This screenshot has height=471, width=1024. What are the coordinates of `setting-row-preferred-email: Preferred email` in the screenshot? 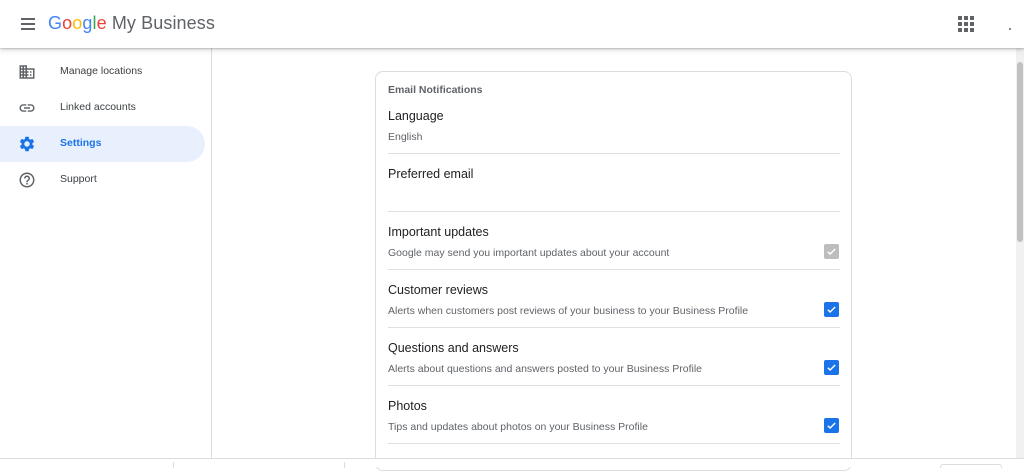 It's located at (614, 183).